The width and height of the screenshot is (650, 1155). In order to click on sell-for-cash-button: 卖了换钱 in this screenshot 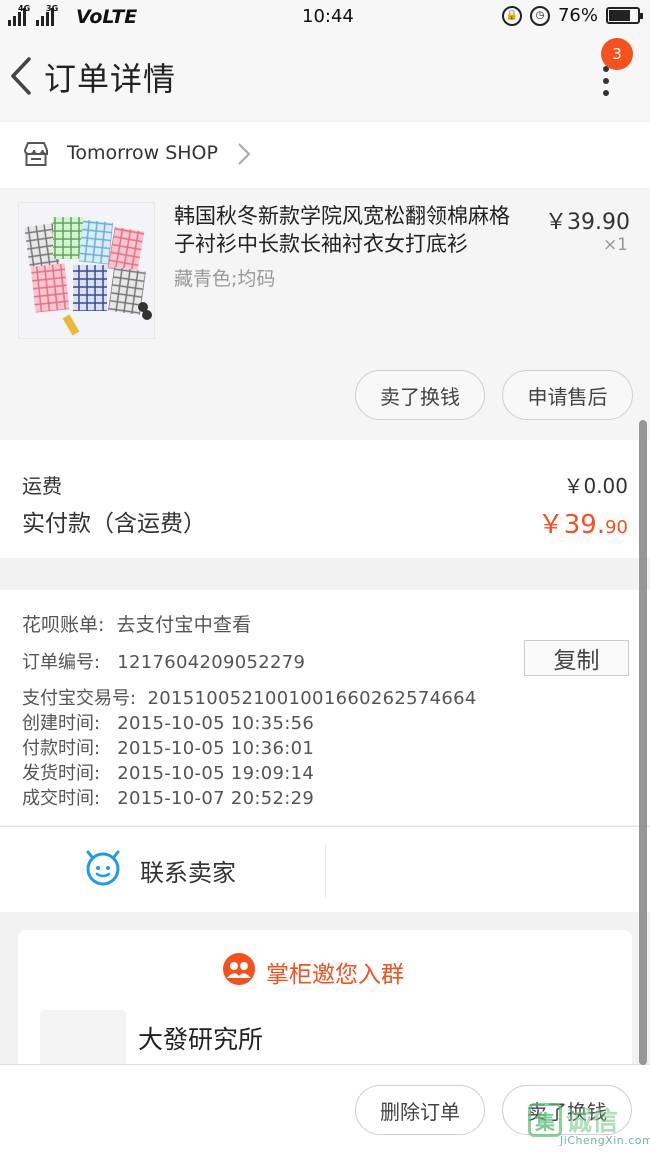, I will do `click(420, 395)`.